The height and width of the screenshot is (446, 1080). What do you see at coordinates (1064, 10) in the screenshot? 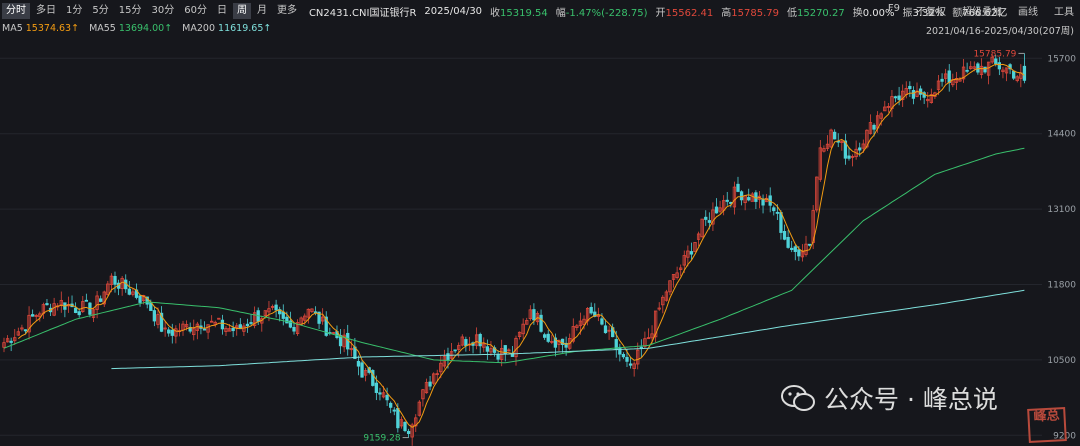
I see `right-tool-4: 工具` at bounding box center [1064, 10].